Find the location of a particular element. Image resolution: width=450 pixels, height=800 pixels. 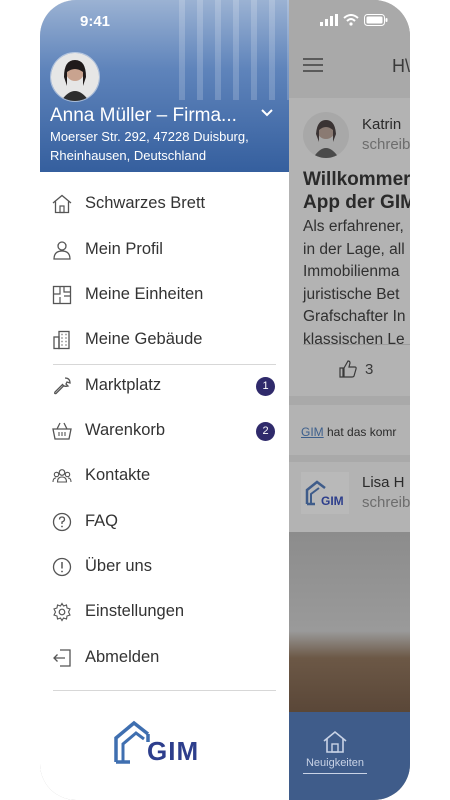

menu-label: Marktplatz is located at coordinates (123, 385).